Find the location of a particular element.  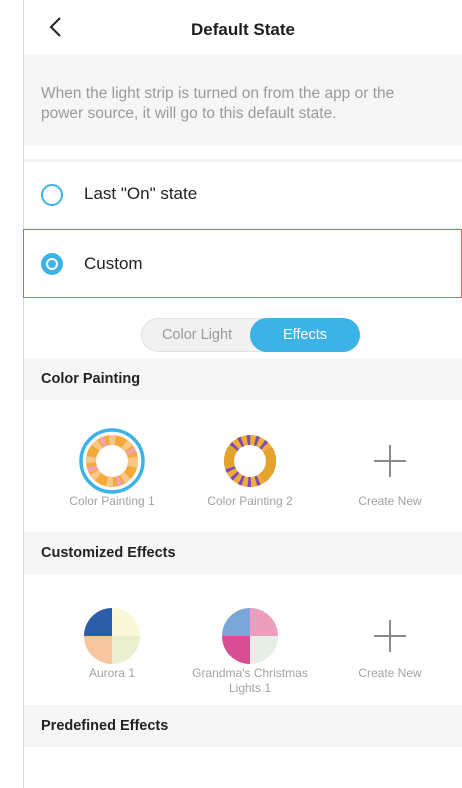

radio-unchecked-icon is located at coordinates (52, 195).